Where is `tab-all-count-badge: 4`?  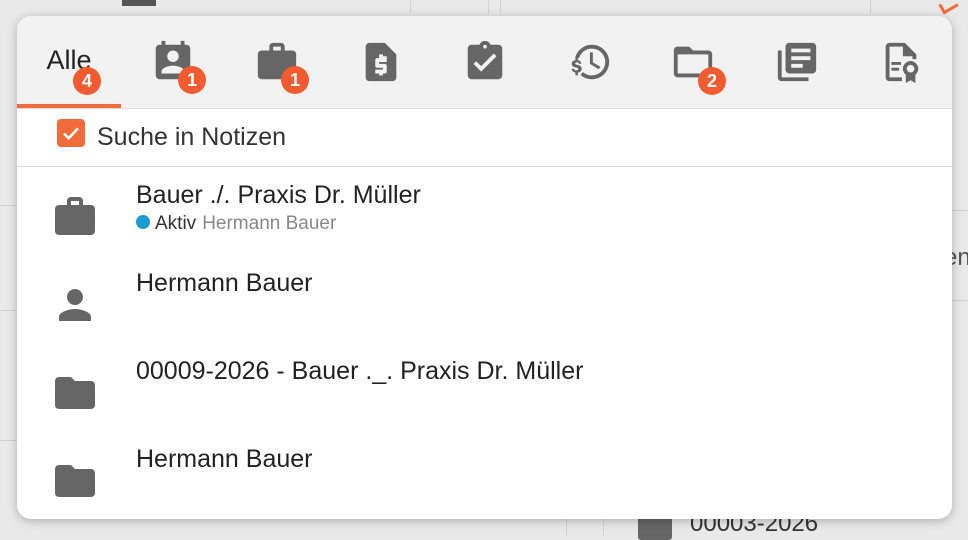 tab-all-count-badge: 4 is located at coordinates (87, 81).